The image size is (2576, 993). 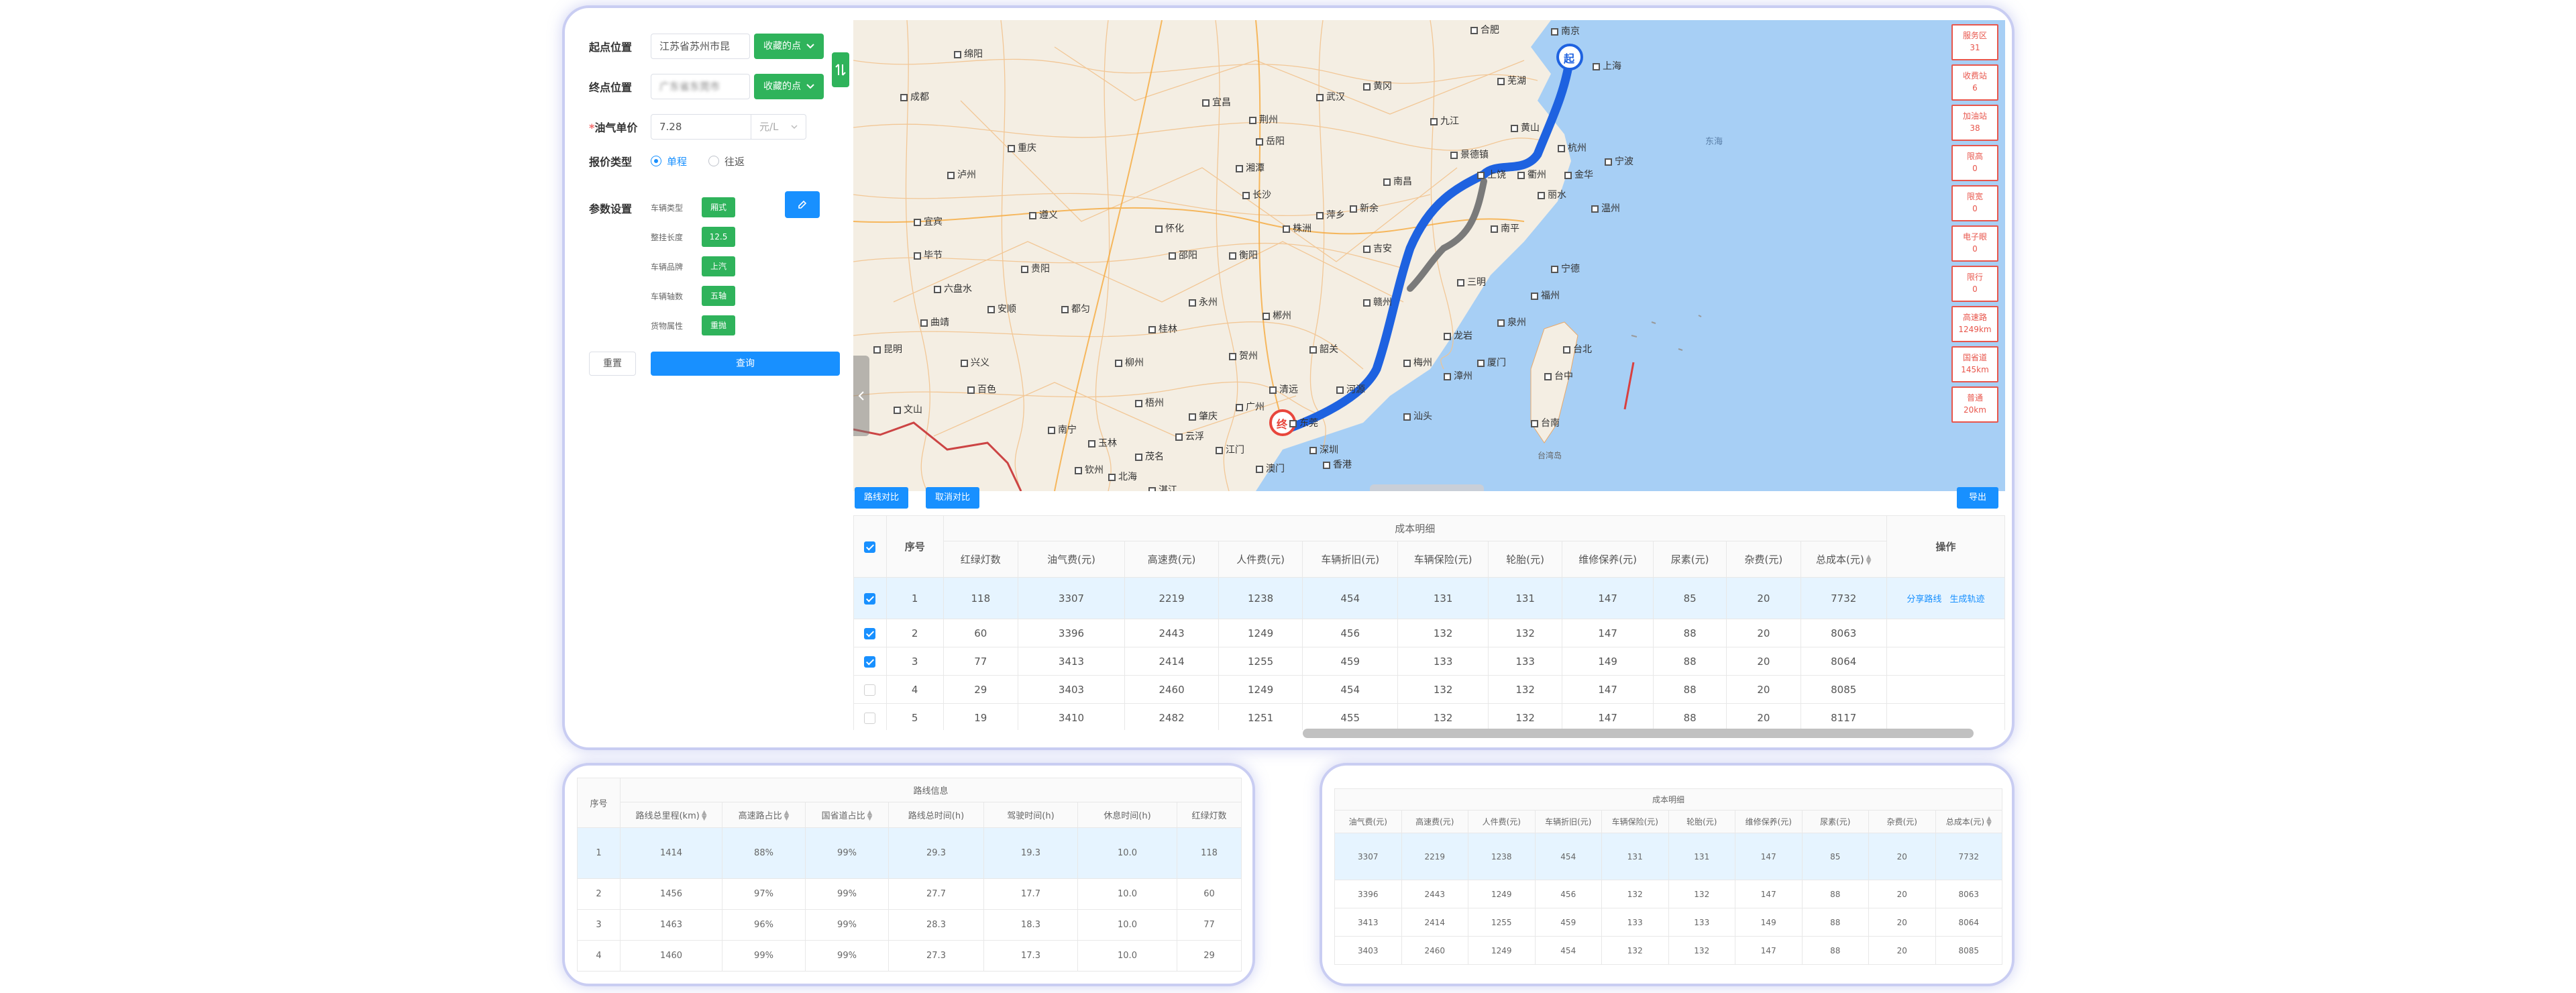 I want to click on start-input: 江苏省苏州市昆, so click(x=700, y=46).